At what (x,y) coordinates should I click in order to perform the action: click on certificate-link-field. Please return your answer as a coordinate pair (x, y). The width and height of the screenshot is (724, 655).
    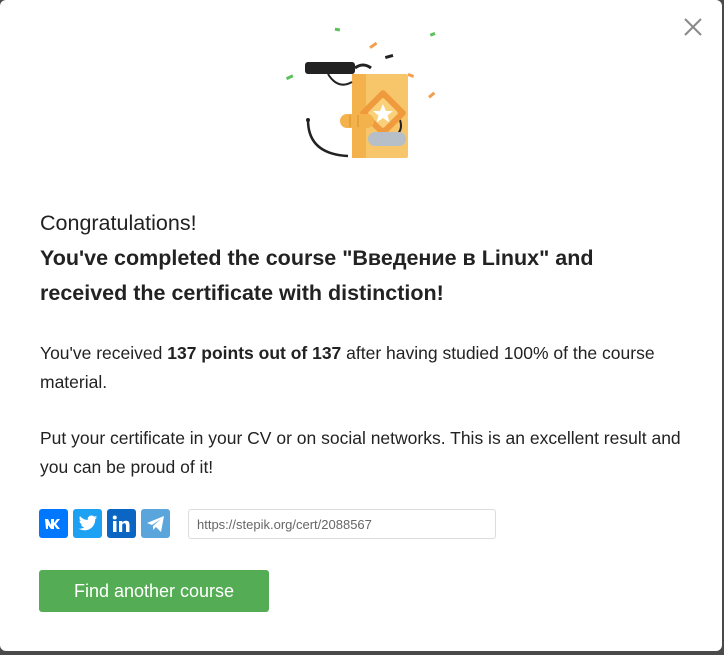
    Looking at the image, I should click on (342, 524).